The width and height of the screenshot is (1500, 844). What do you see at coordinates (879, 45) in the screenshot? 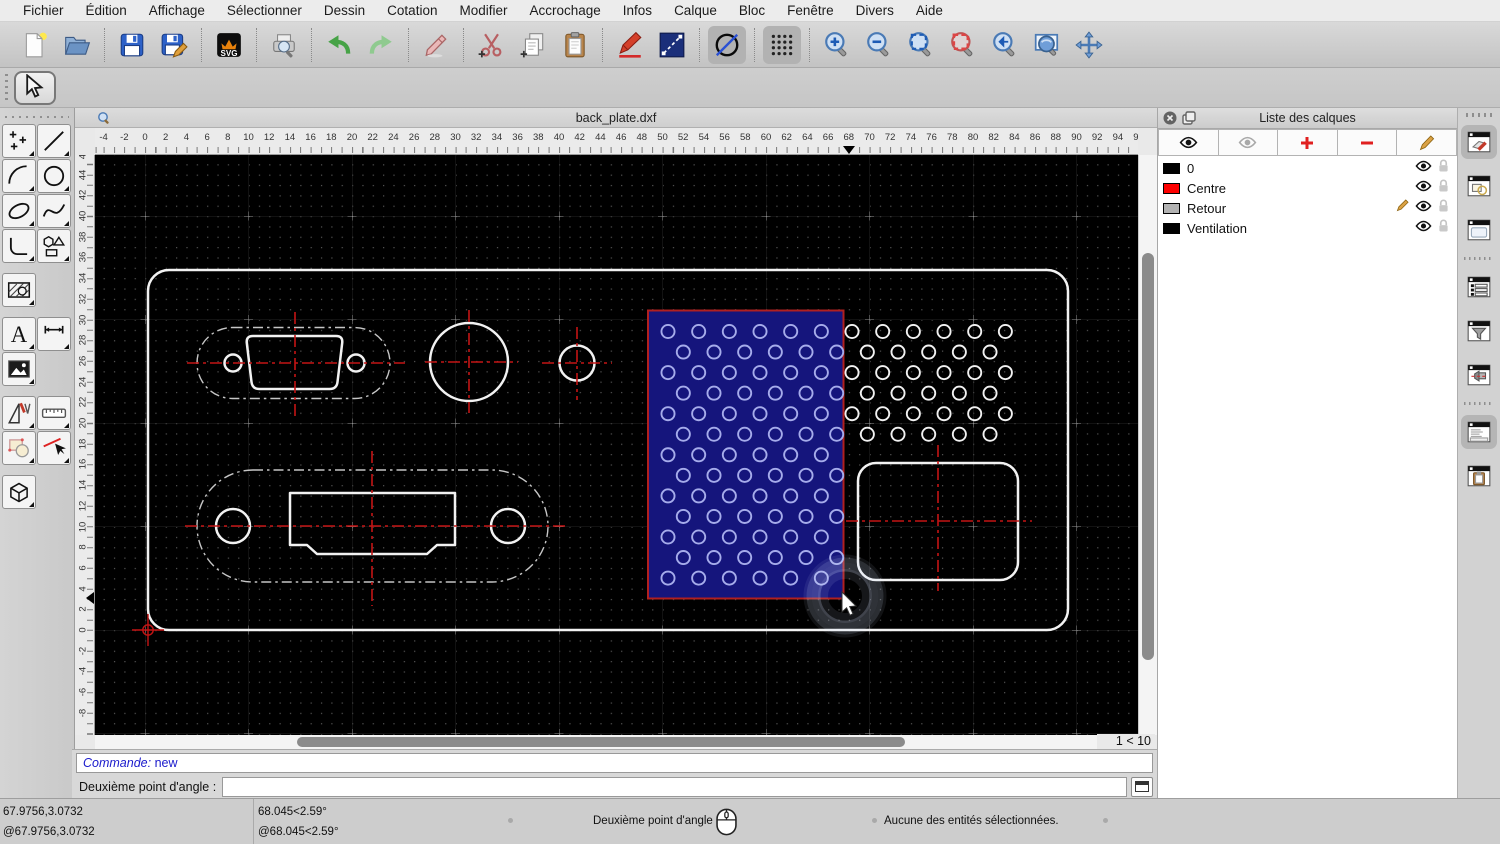
I see `zoom-out-button` at bounding box center [879, 45].